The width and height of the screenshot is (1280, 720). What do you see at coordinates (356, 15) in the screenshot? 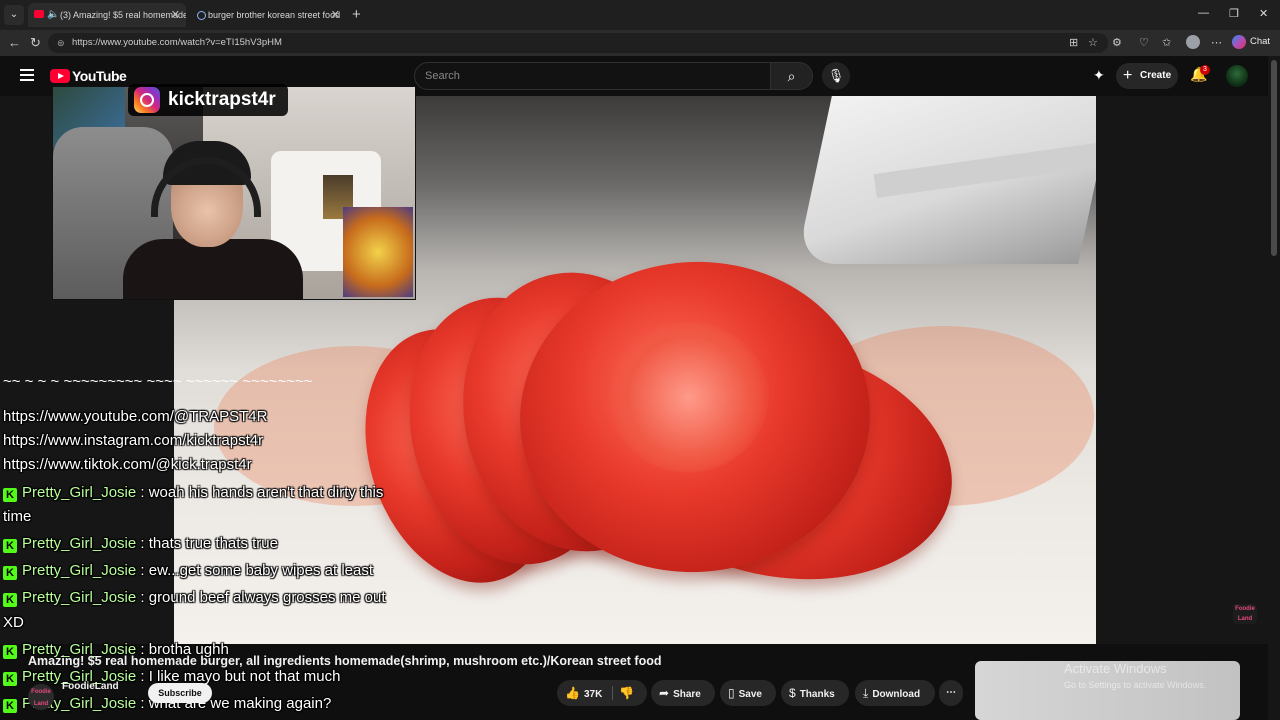
I see `new-tab-button: +` at bounding box center [356, 15].